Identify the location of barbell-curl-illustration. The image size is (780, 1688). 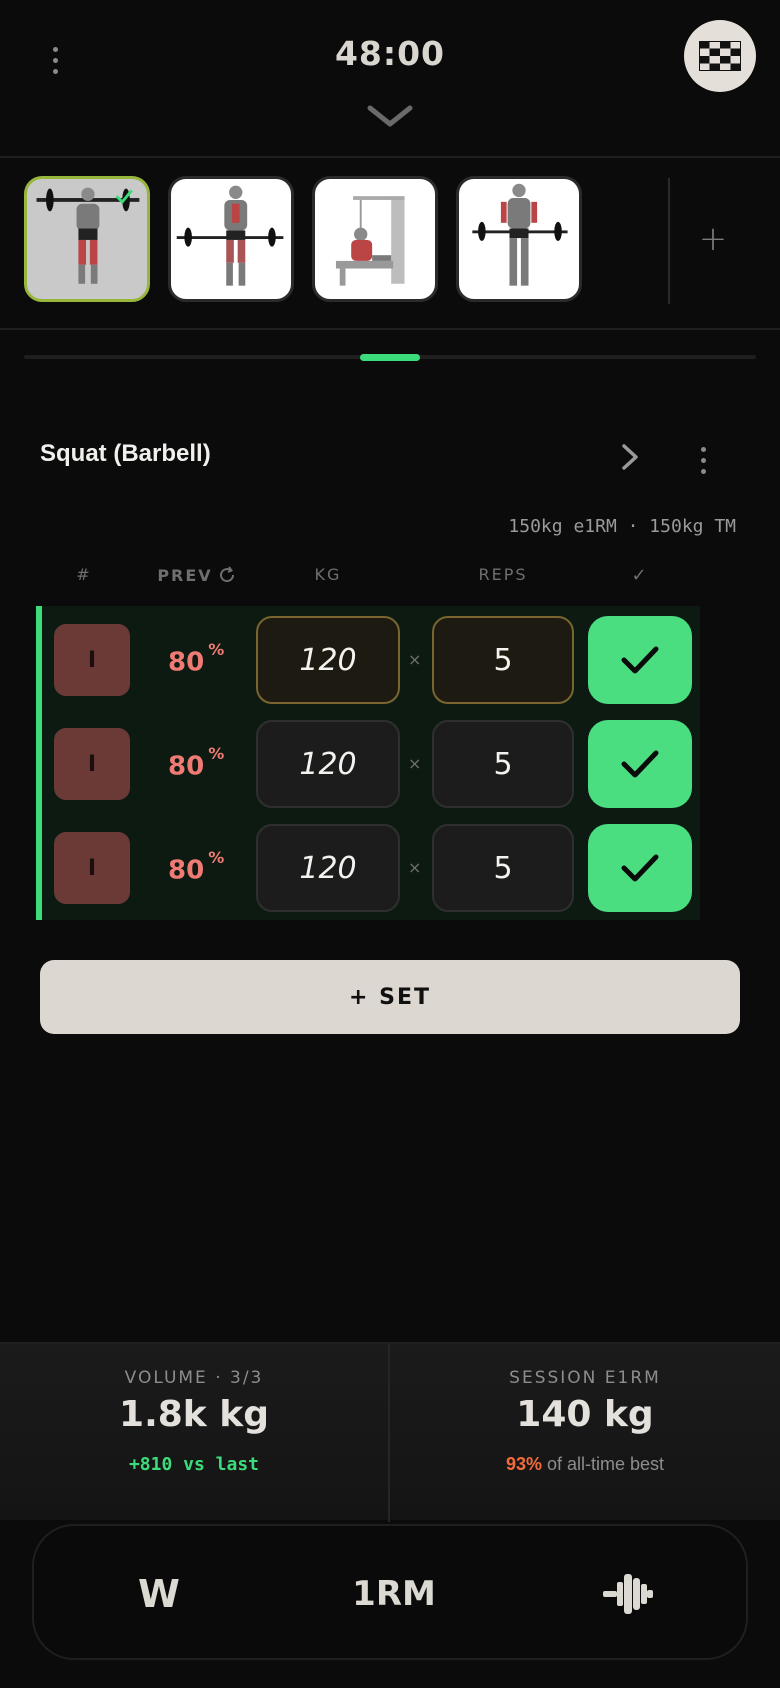
(520, 234).